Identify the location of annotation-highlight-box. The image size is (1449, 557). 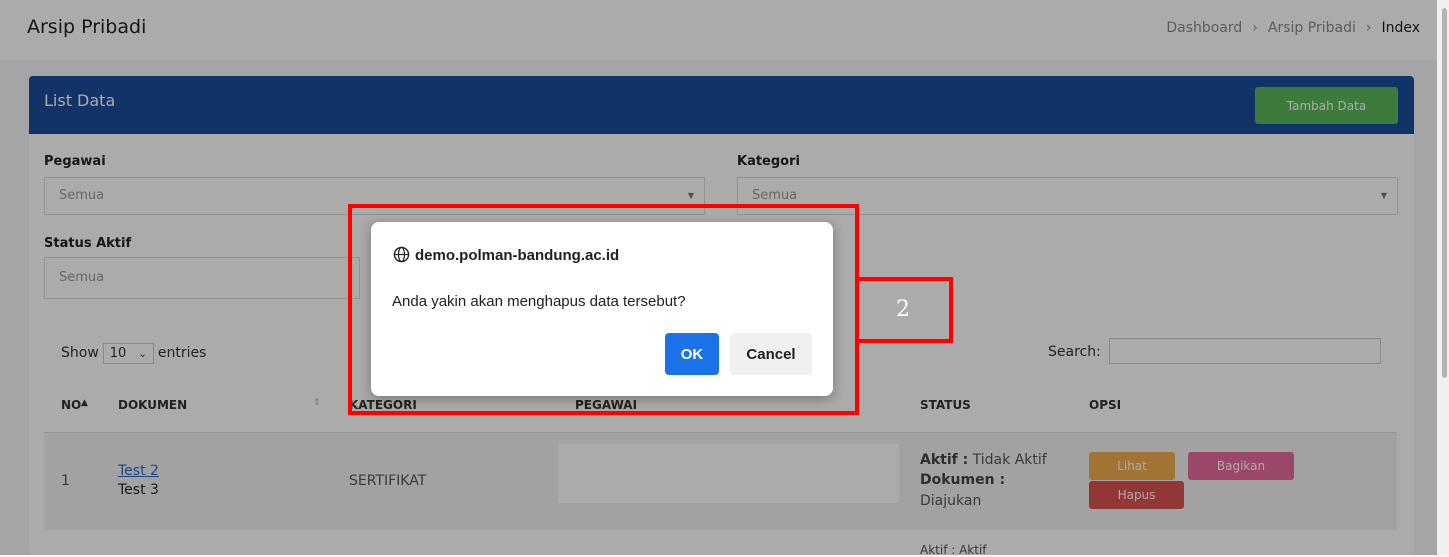
(603, 309).